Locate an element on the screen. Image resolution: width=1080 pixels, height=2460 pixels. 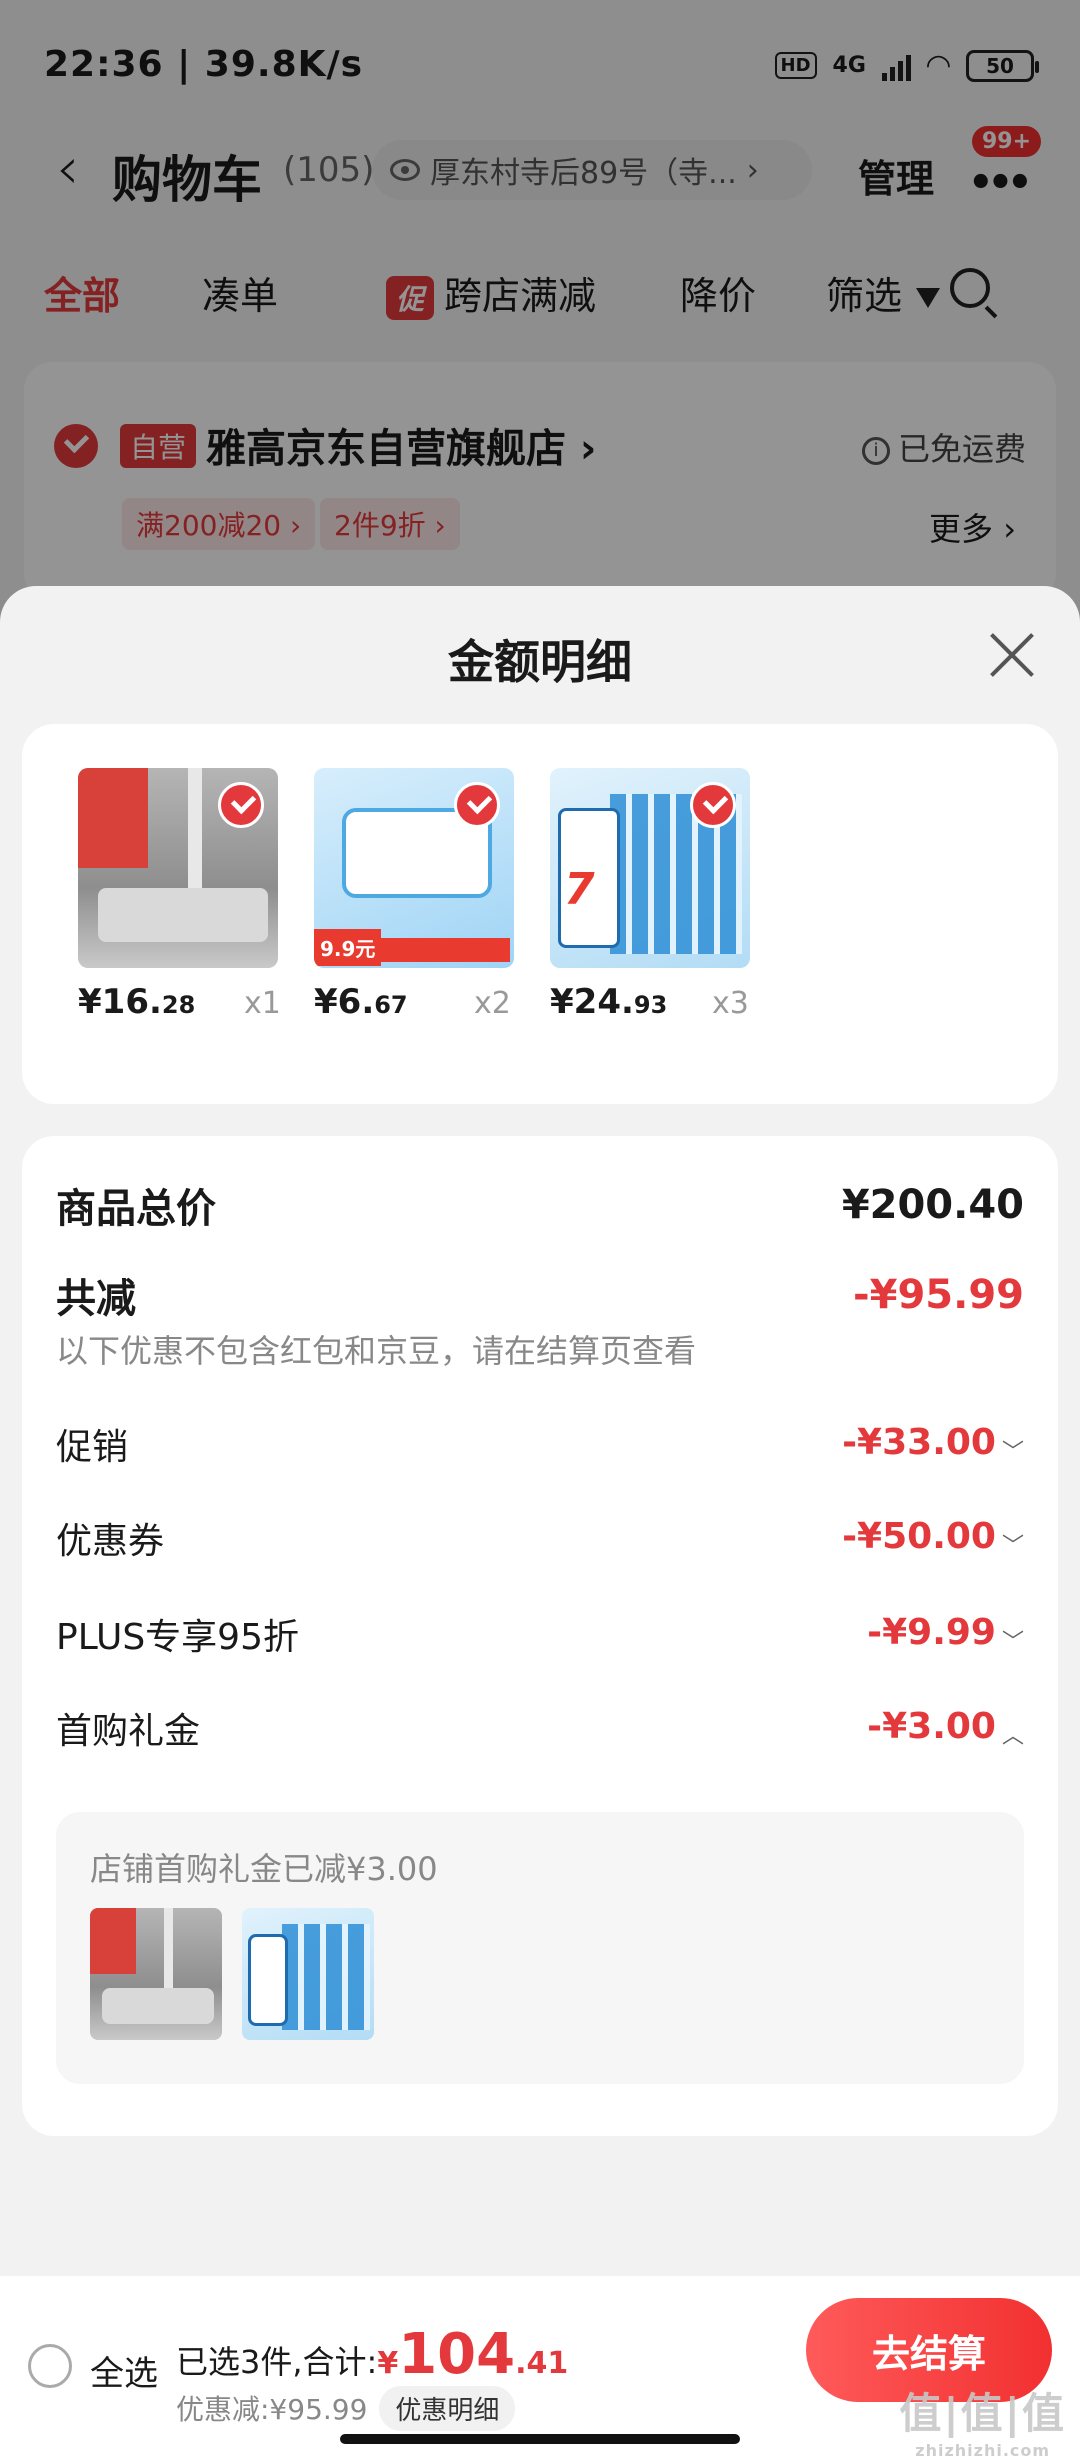
wipes-product-image: 9.9元 is located at coordinates (414, 868).